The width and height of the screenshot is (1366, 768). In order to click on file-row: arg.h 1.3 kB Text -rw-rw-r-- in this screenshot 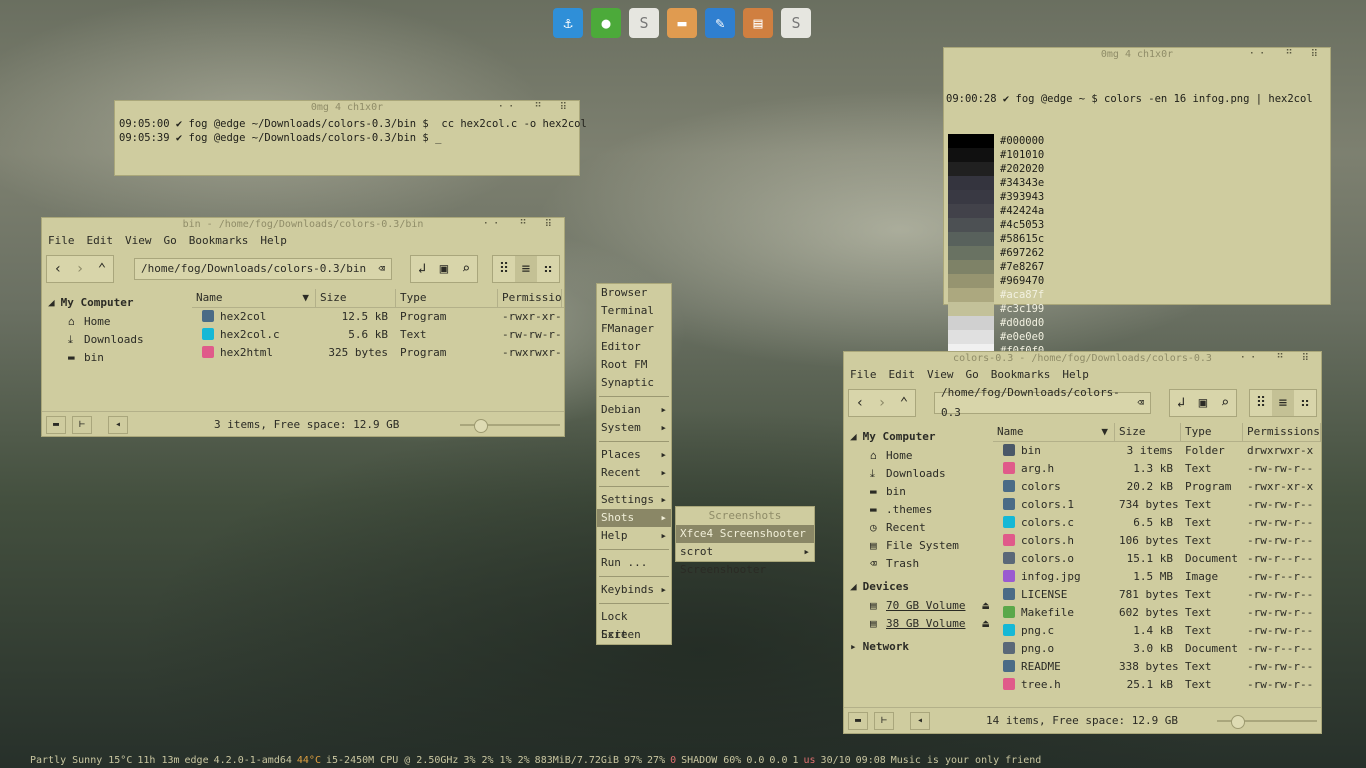, I will do `click(1157, 469)`.